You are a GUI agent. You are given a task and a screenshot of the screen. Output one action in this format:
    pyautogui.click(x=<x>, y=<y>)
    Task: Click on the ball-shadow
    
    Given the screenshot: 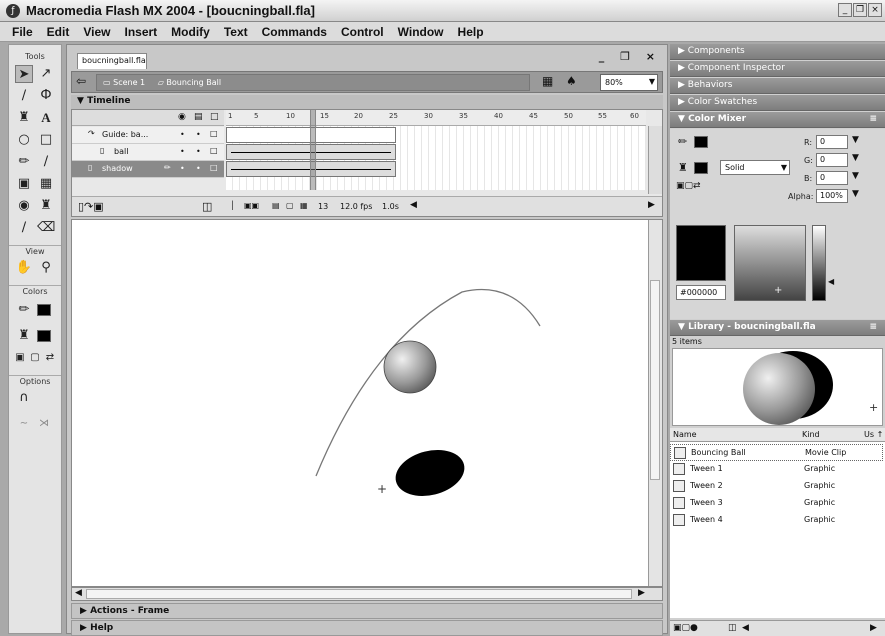 What is the action you would take?
    pyautogui.click(x=430, y=473)
    